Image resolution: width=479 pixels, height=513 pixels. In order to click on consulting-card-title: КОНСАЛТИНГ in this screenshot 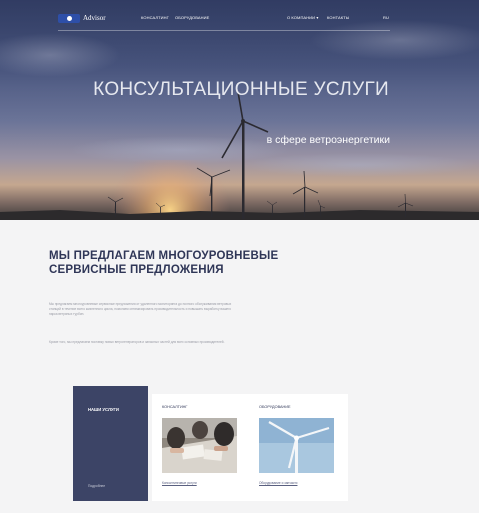, I will do `click(175, 407)`.